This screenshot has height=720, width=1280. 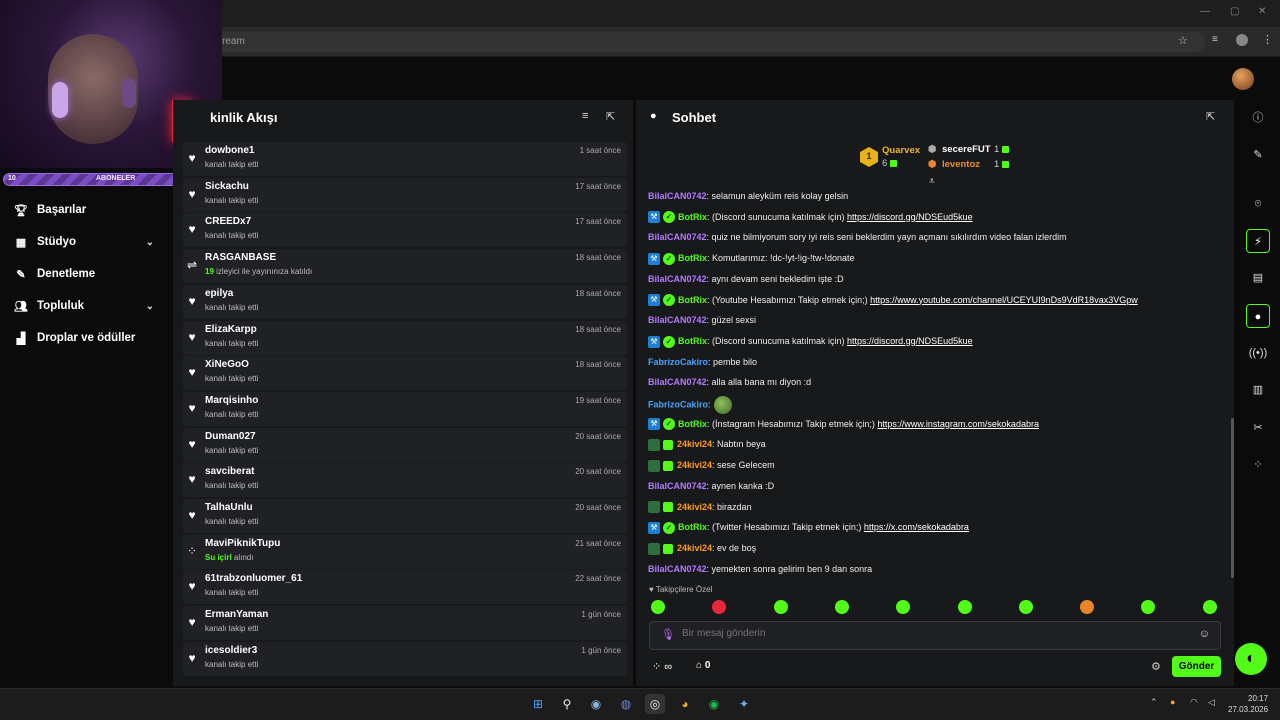 I want to click on feed-event-username: epilya, so click(x=219, y=293).